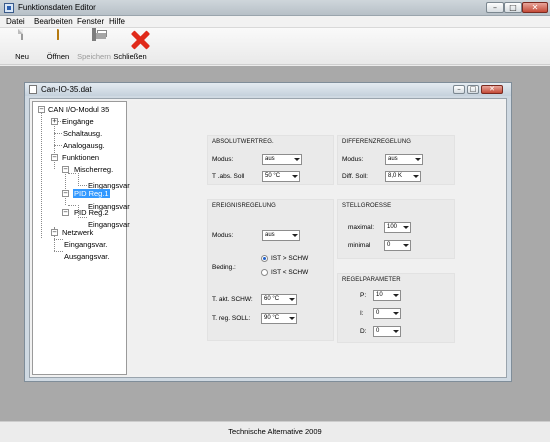 Image resolution: width=550 pixels, height=442 pixels. Describe the element at coordinates (94, 44) in the screenshot. I see `save-button: Speichern` at that location.